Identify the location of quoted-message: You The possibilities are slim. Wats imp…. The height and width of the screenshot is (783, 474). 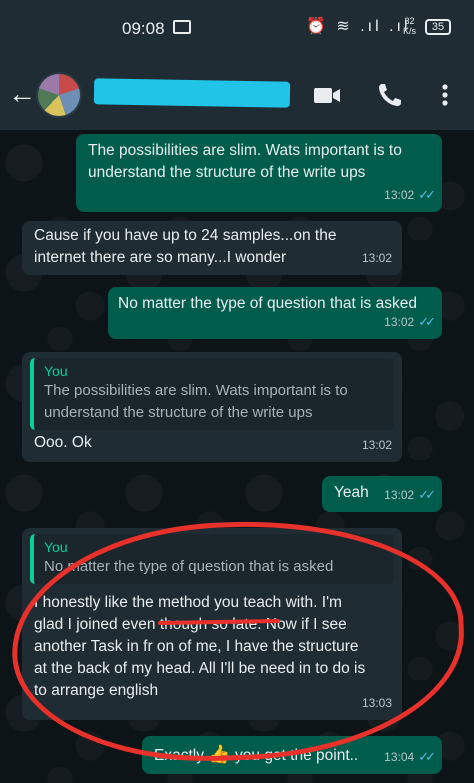
(212, 394).